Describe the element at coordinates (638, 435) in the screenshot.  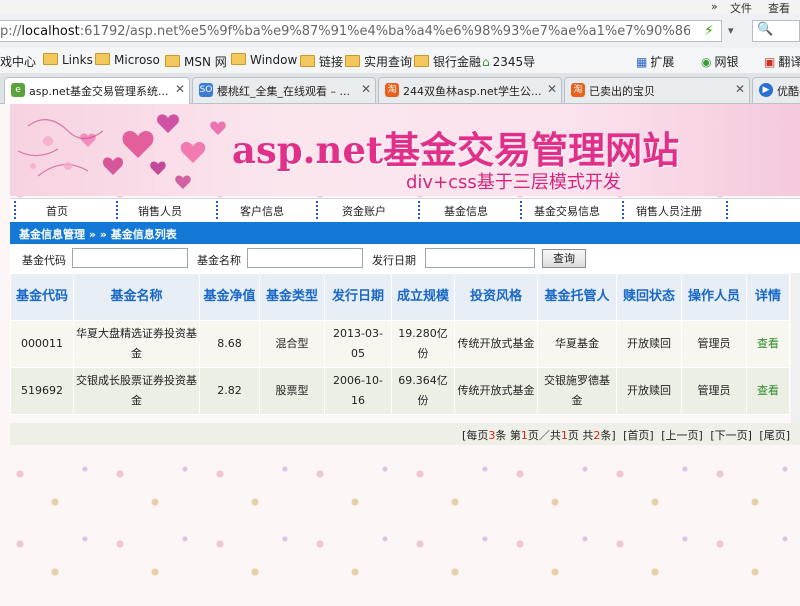
I see `first-page-link: [首页]` at that location.